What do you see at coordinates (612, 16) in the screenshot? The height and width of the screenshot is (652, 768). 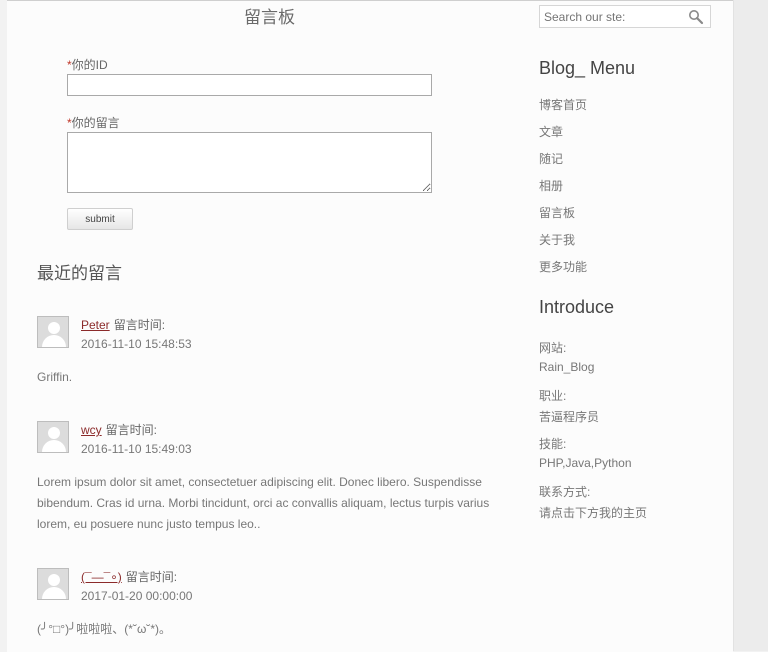 I see `search-input` at bounding box center [612, 16].